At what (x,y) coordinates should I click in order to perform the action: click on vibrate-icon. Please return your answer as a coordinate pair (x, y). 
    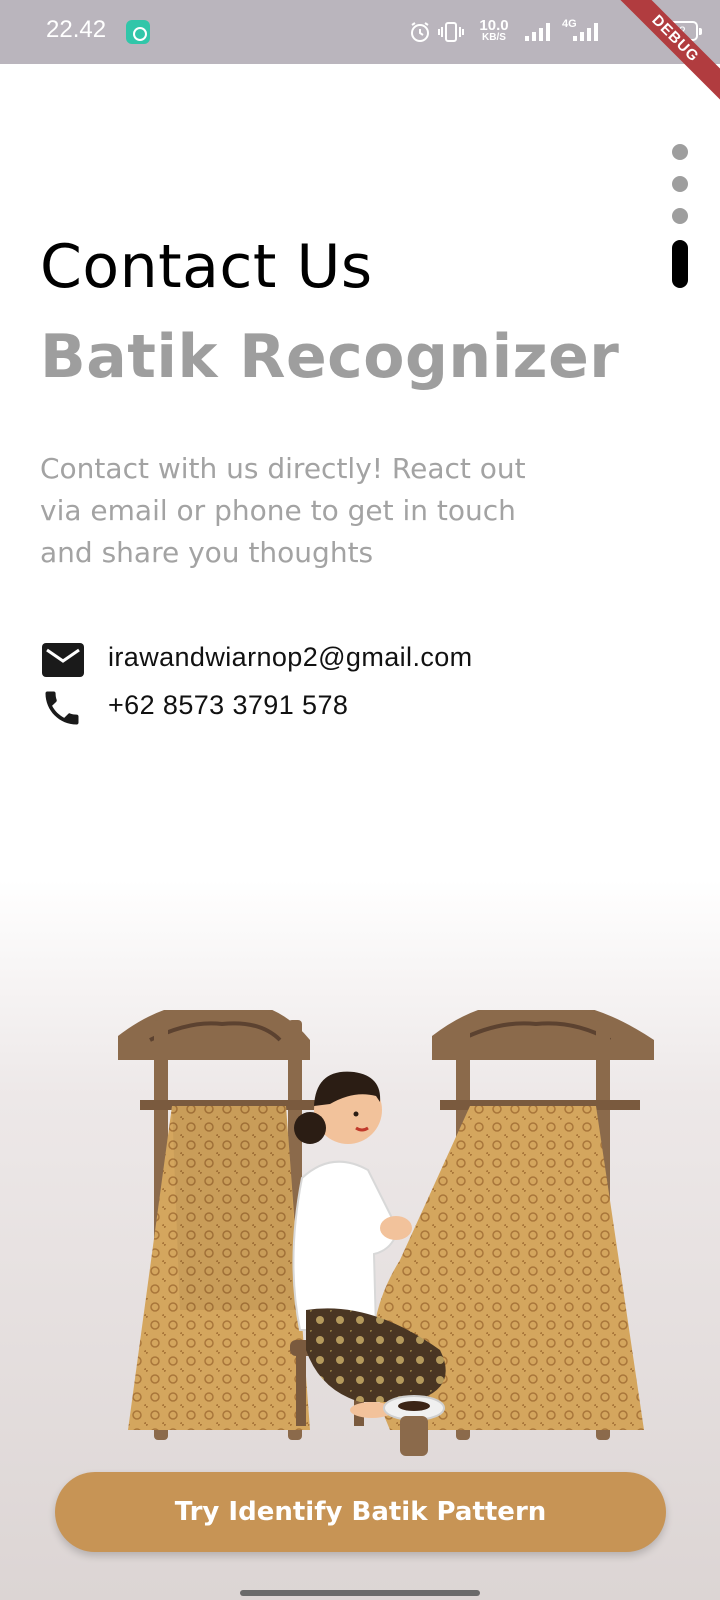
    Looking at the image, I should click on (451, 32).